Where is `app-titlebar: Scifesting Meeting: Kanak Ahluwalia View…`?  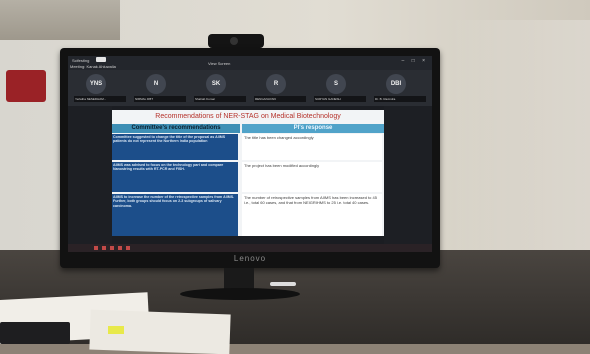 app-titlebar: Scifesting Meeting: Kanak Ahluwalia View… is located at coordinates (250, 63).